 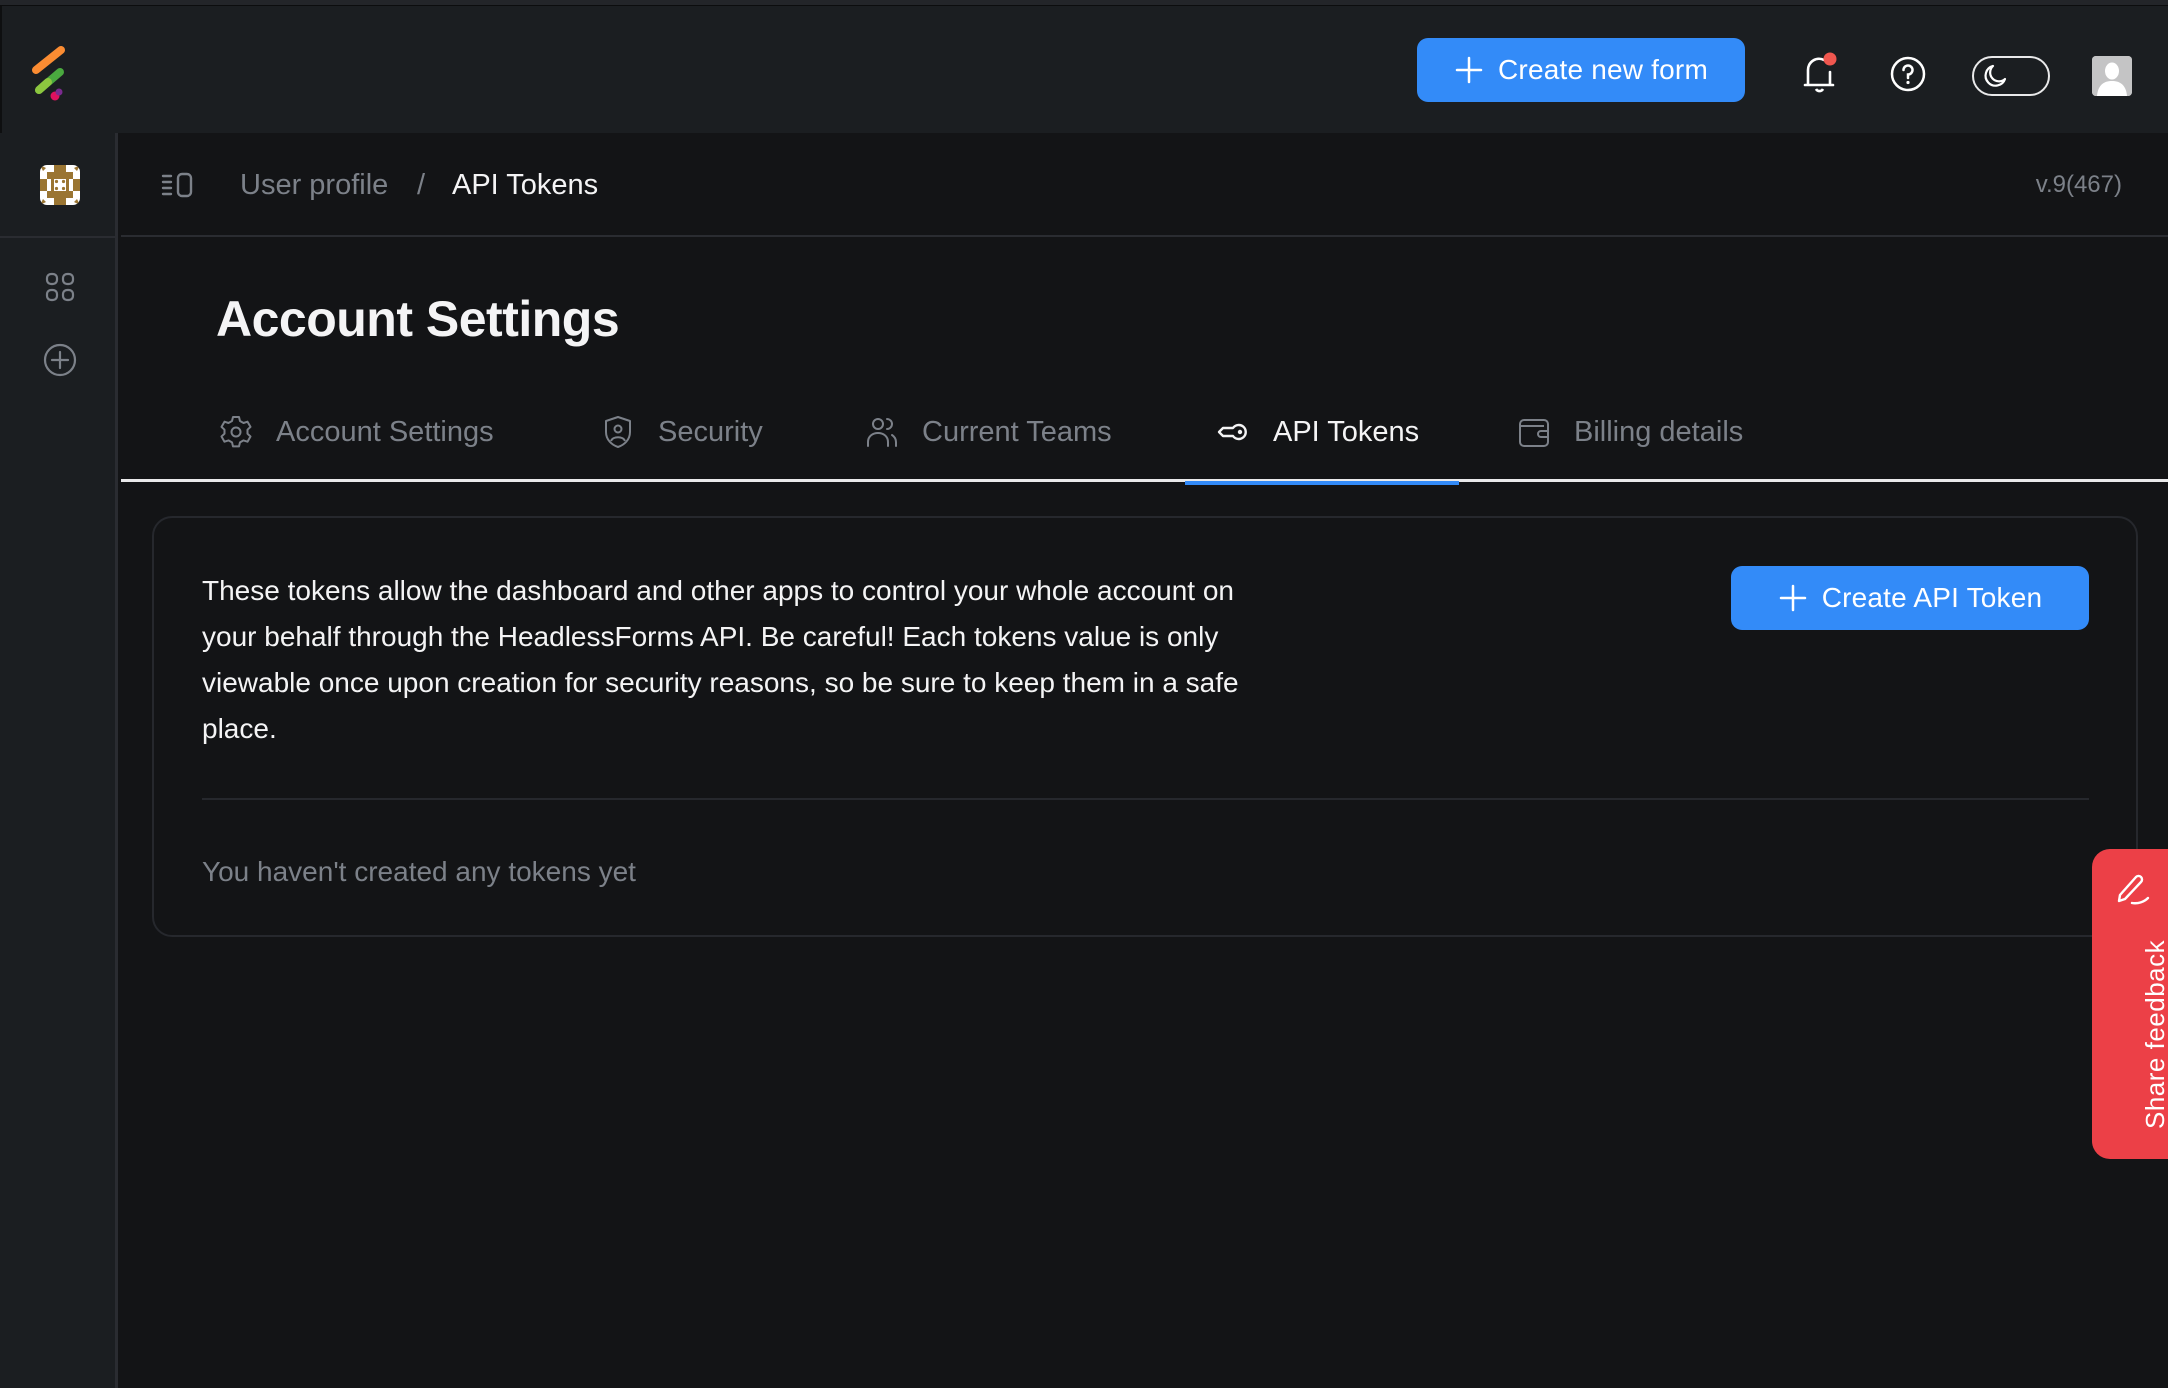 I want to click on tab-label: Current Teams, so click(x=1017, y=431).